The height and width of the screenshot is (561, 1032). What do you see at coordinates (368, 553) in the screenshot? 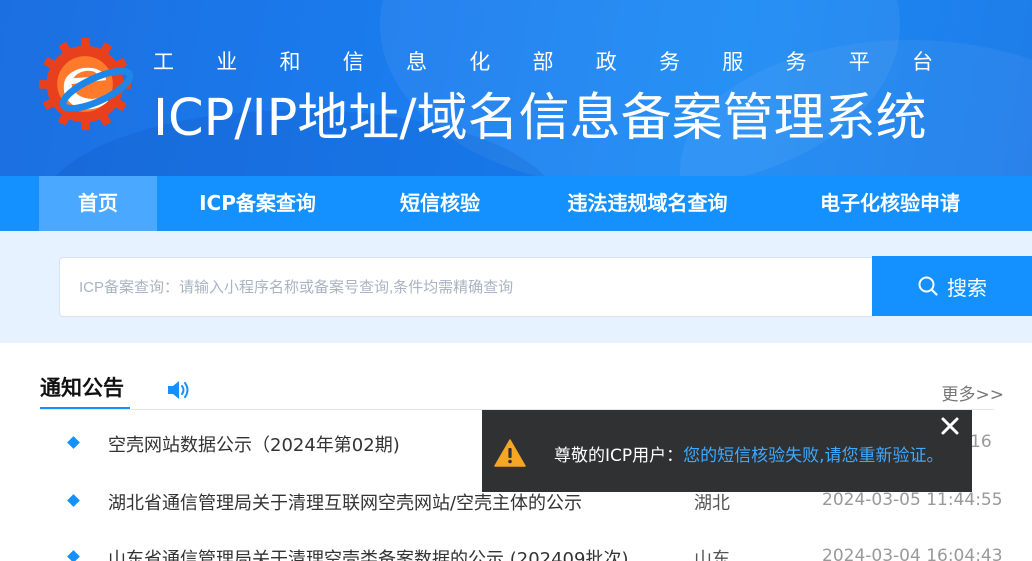
I see `notice-item-title: 山东省通信管理局关于清理空壳类备案数据的公示 (202409批次)` at bounding box center [368, 553].